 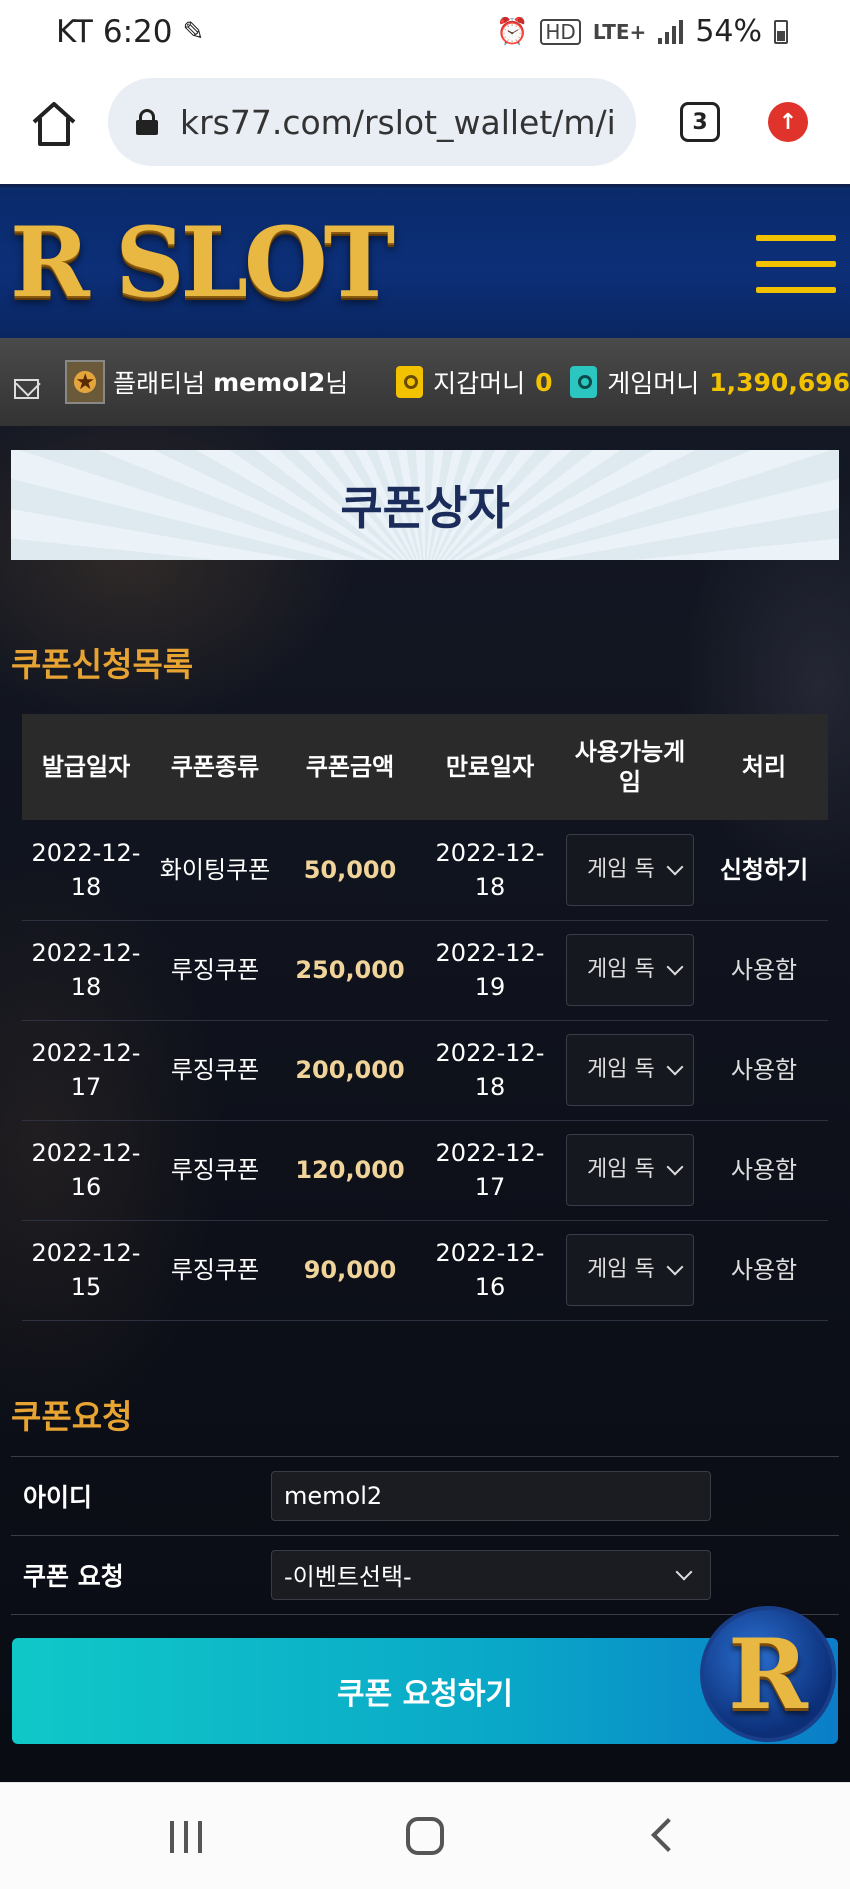 I want to click on id-row: 아이디 memol2, so click(x=425, y=1495).